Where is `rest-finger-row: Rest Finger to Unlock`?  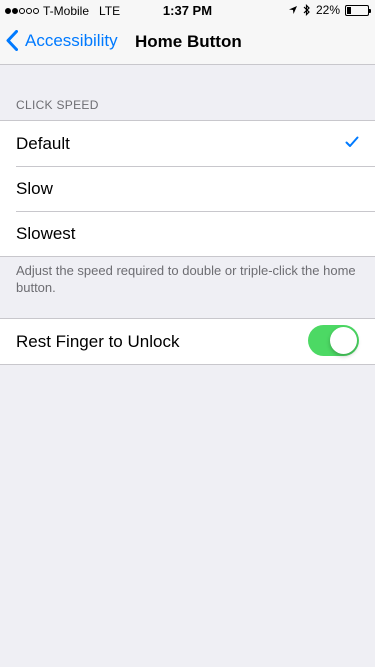 rest-finger-row: Rest Finger to Unlock is located at coordinates (187, 341).